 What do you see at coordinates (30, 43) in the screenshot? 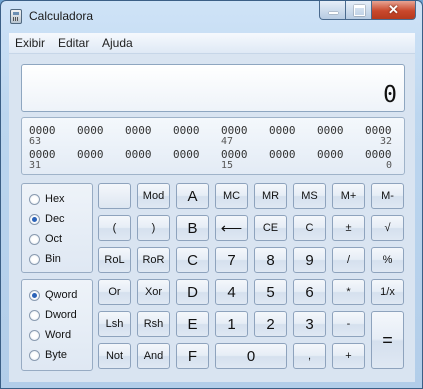
I see `menu-exibir: Exibir` at bounding box center [30, 43].